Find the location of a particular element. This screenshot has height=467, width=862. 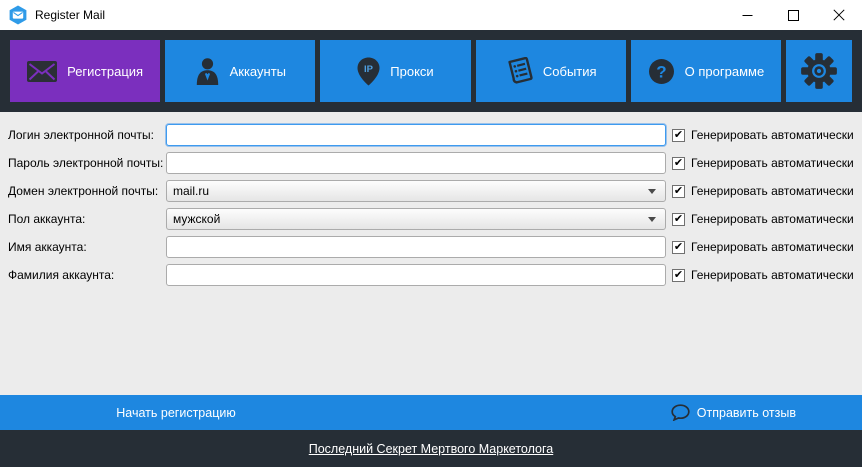

maximize-icon is located at coordinates (793, 15).